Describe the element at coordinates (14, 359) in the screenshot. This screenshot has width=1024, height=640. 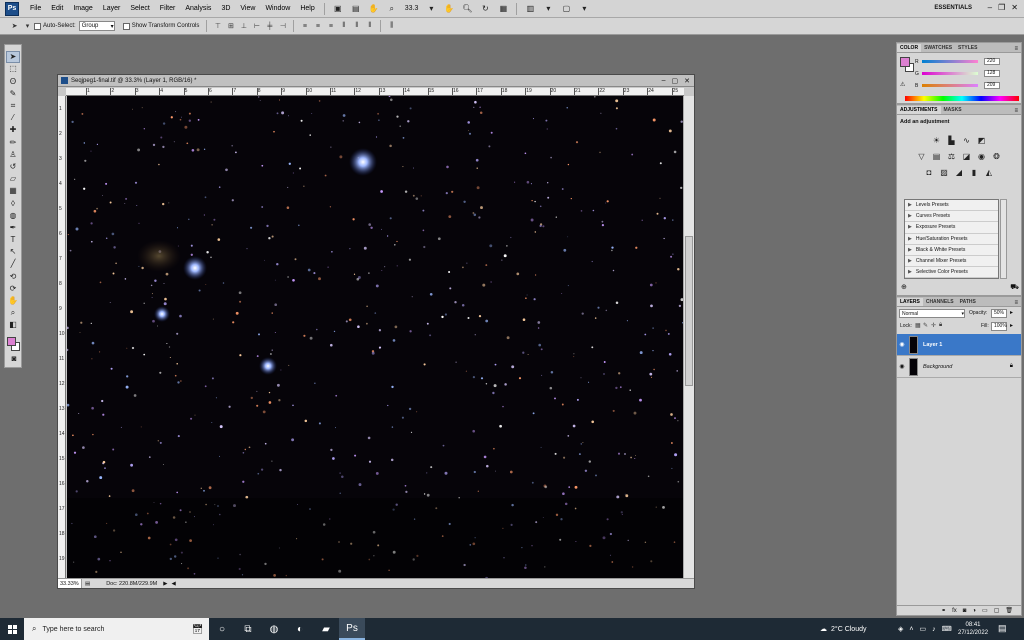
I see `quick-mask-icon: ◙` at that location.